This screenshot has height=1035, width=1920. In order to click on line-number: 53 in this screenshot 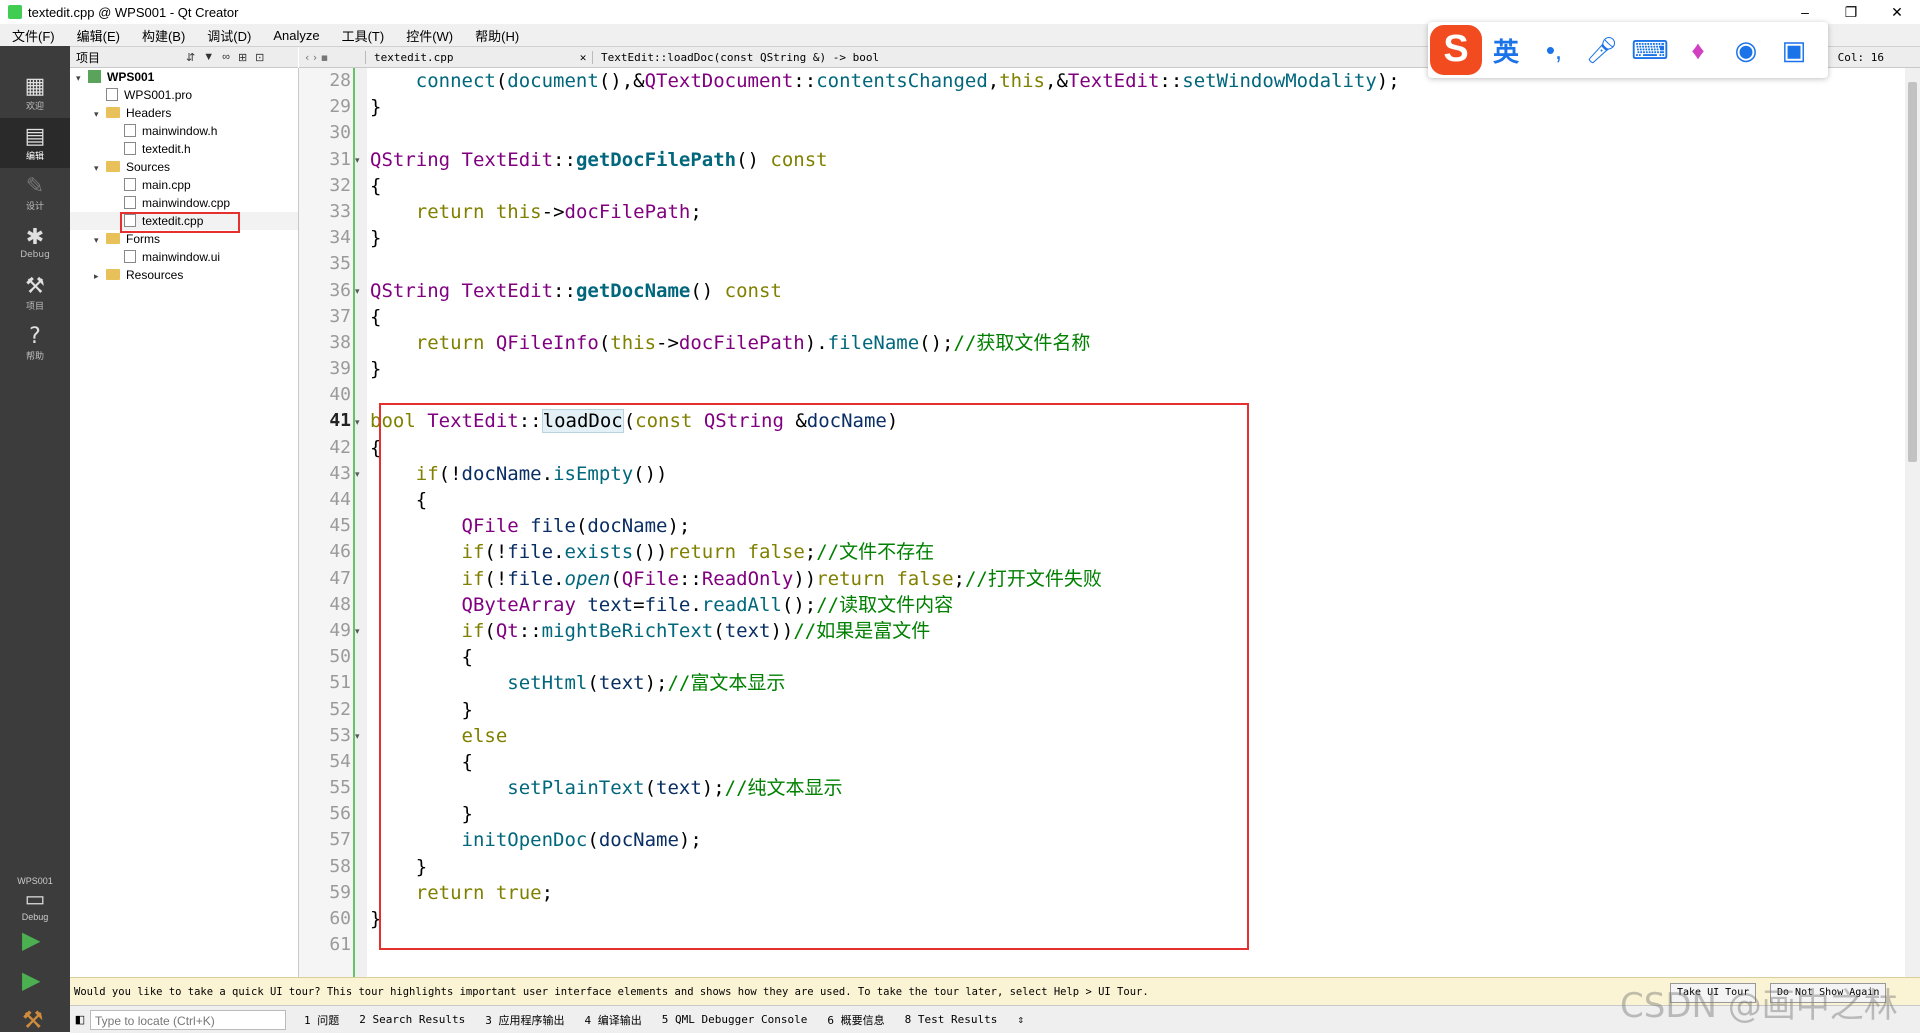, I will do `click(340, 735)`.